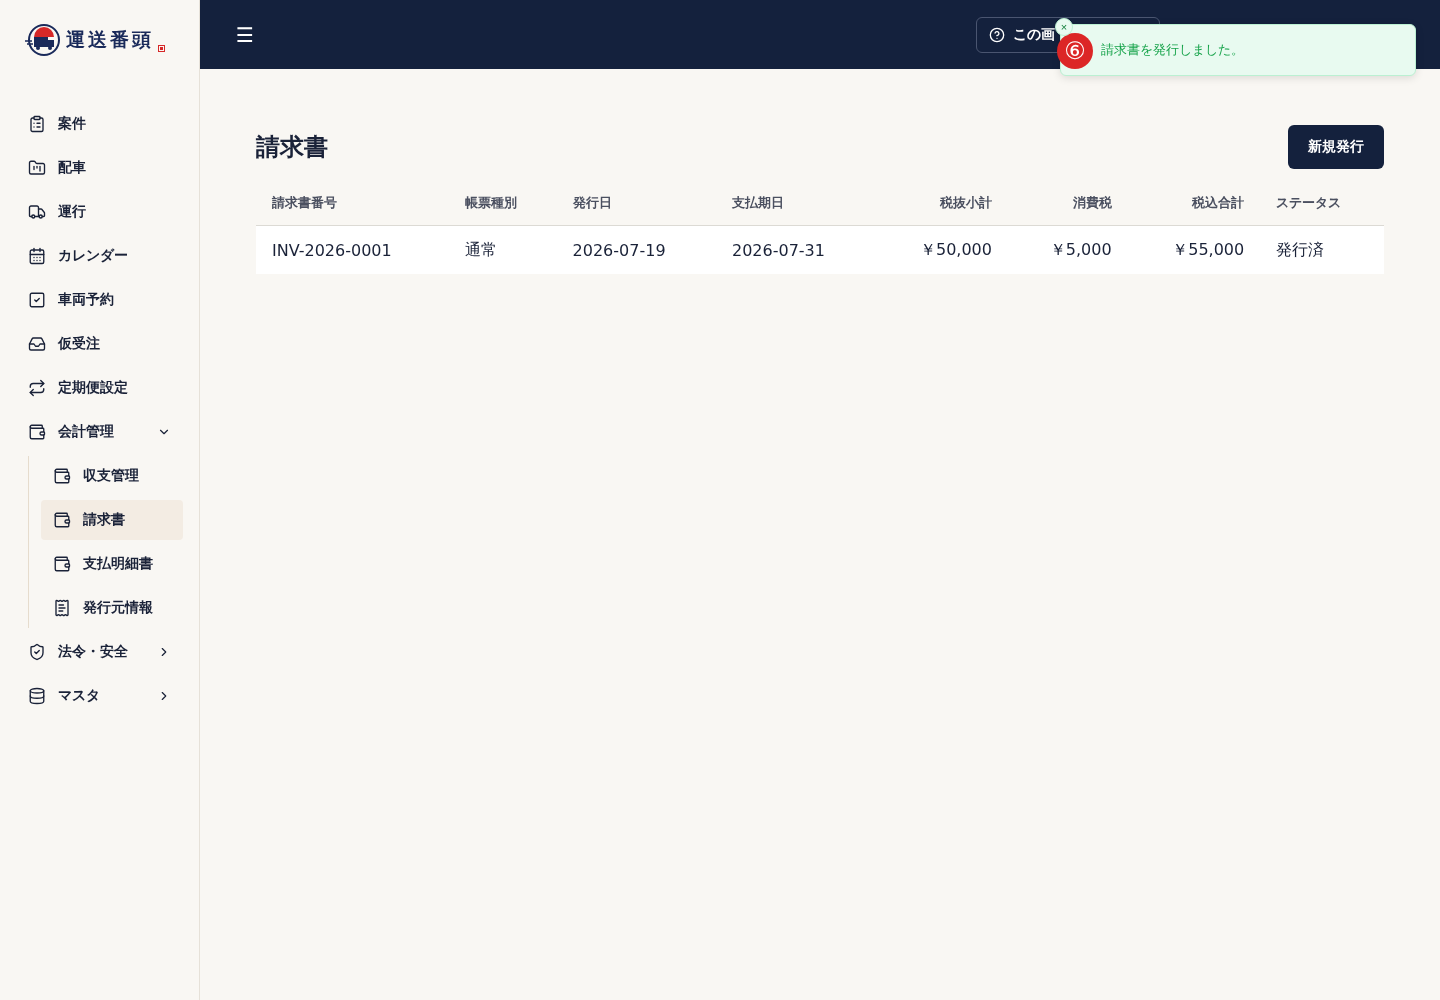  I want to click on checklist-icon, so click(37, 300).